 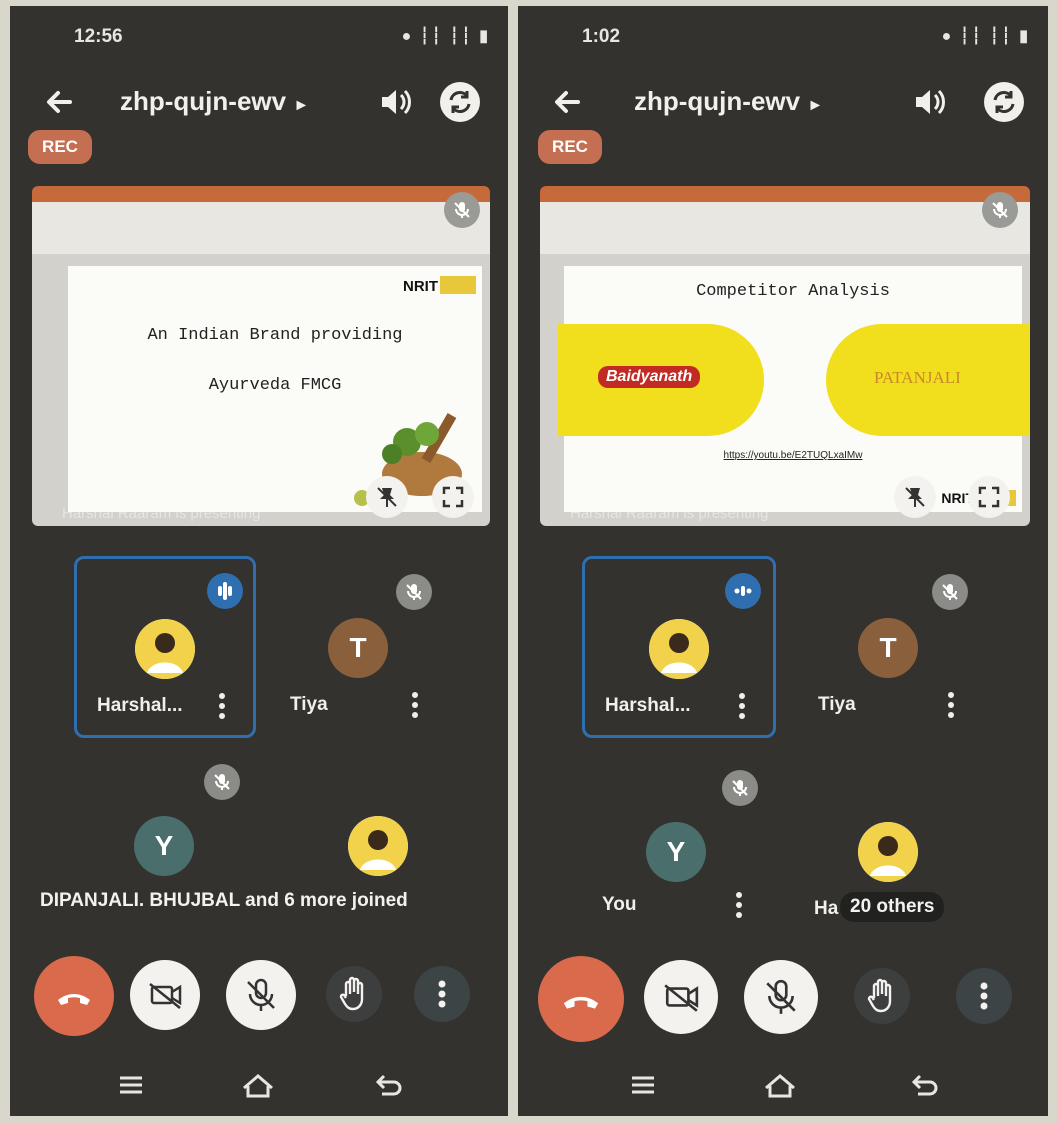 I want to click on brand-card-baidyanath: Baidyanath, so click(x=661, y=380).